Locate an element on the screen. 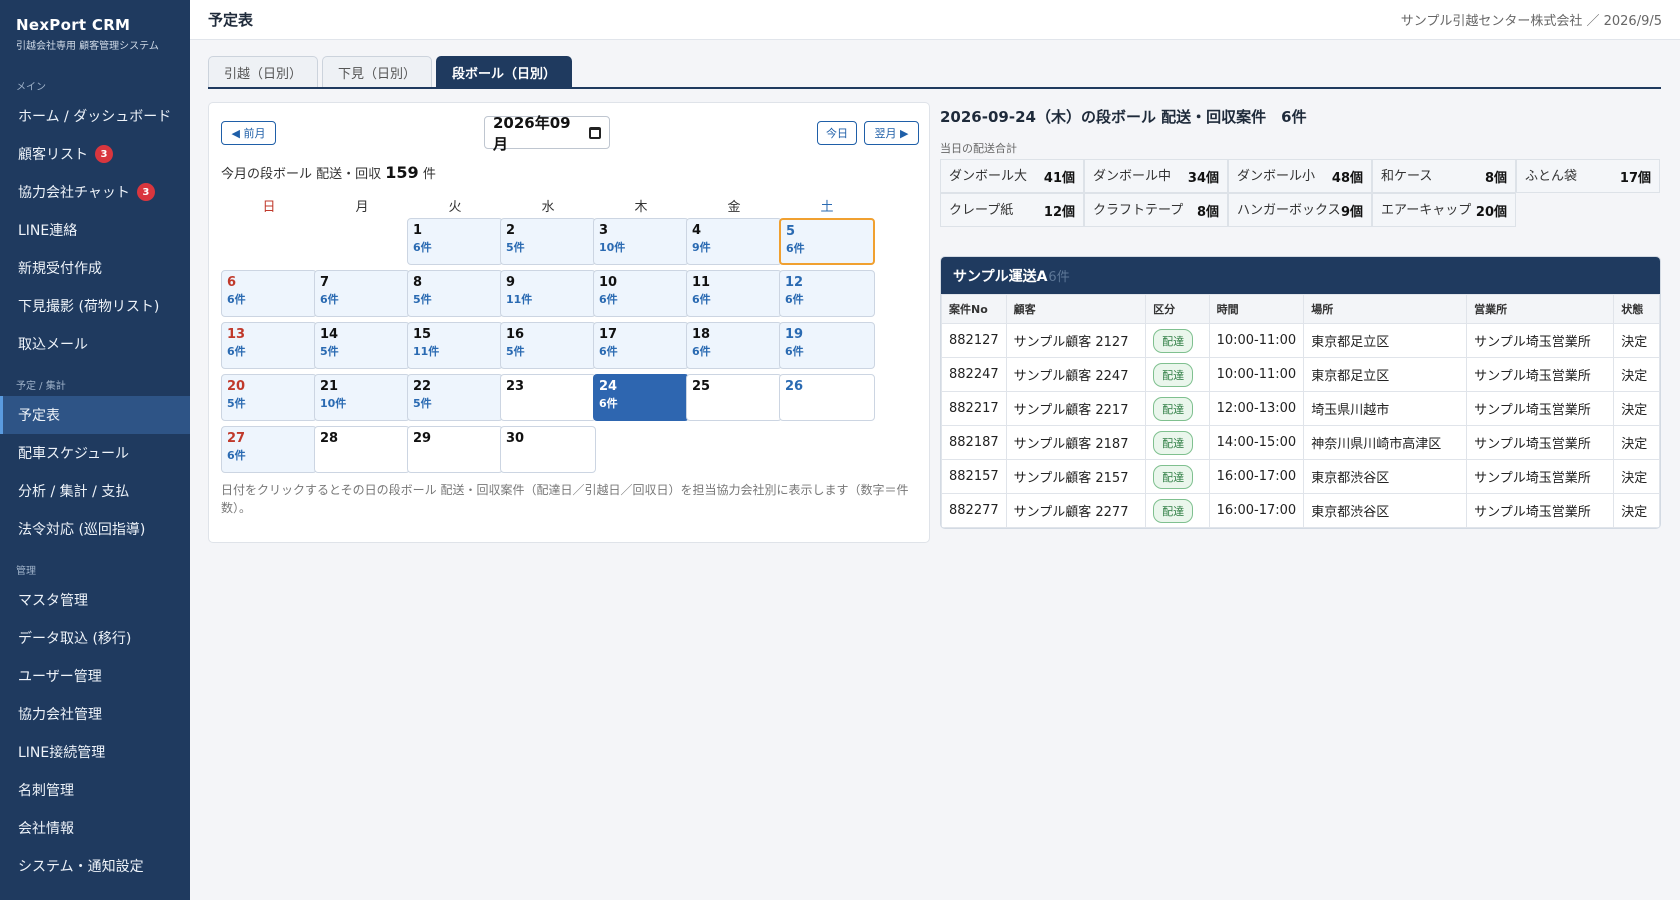 This screenshot has width=1680, height=900. sidebar-item: 名刺管理 is located at coordinates (95, 790).